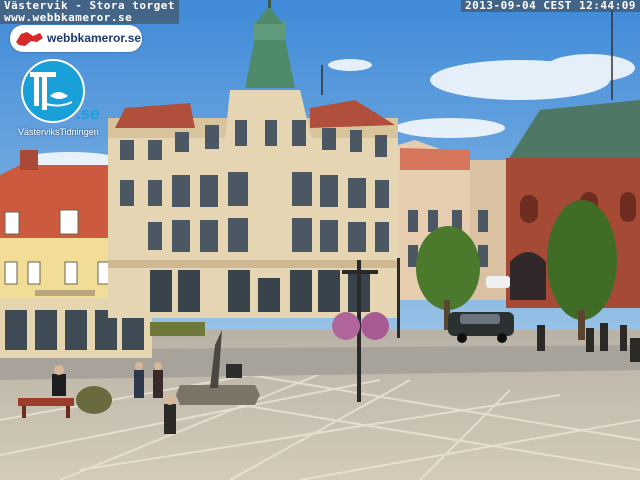 The width and height of the screenshot is (640, 480). What do you see at coordinates (63, 99) in the screenshot?
I see `vastervikstidningen-logo: .se VästerviksTidningen` at bounding box center [63, 99].